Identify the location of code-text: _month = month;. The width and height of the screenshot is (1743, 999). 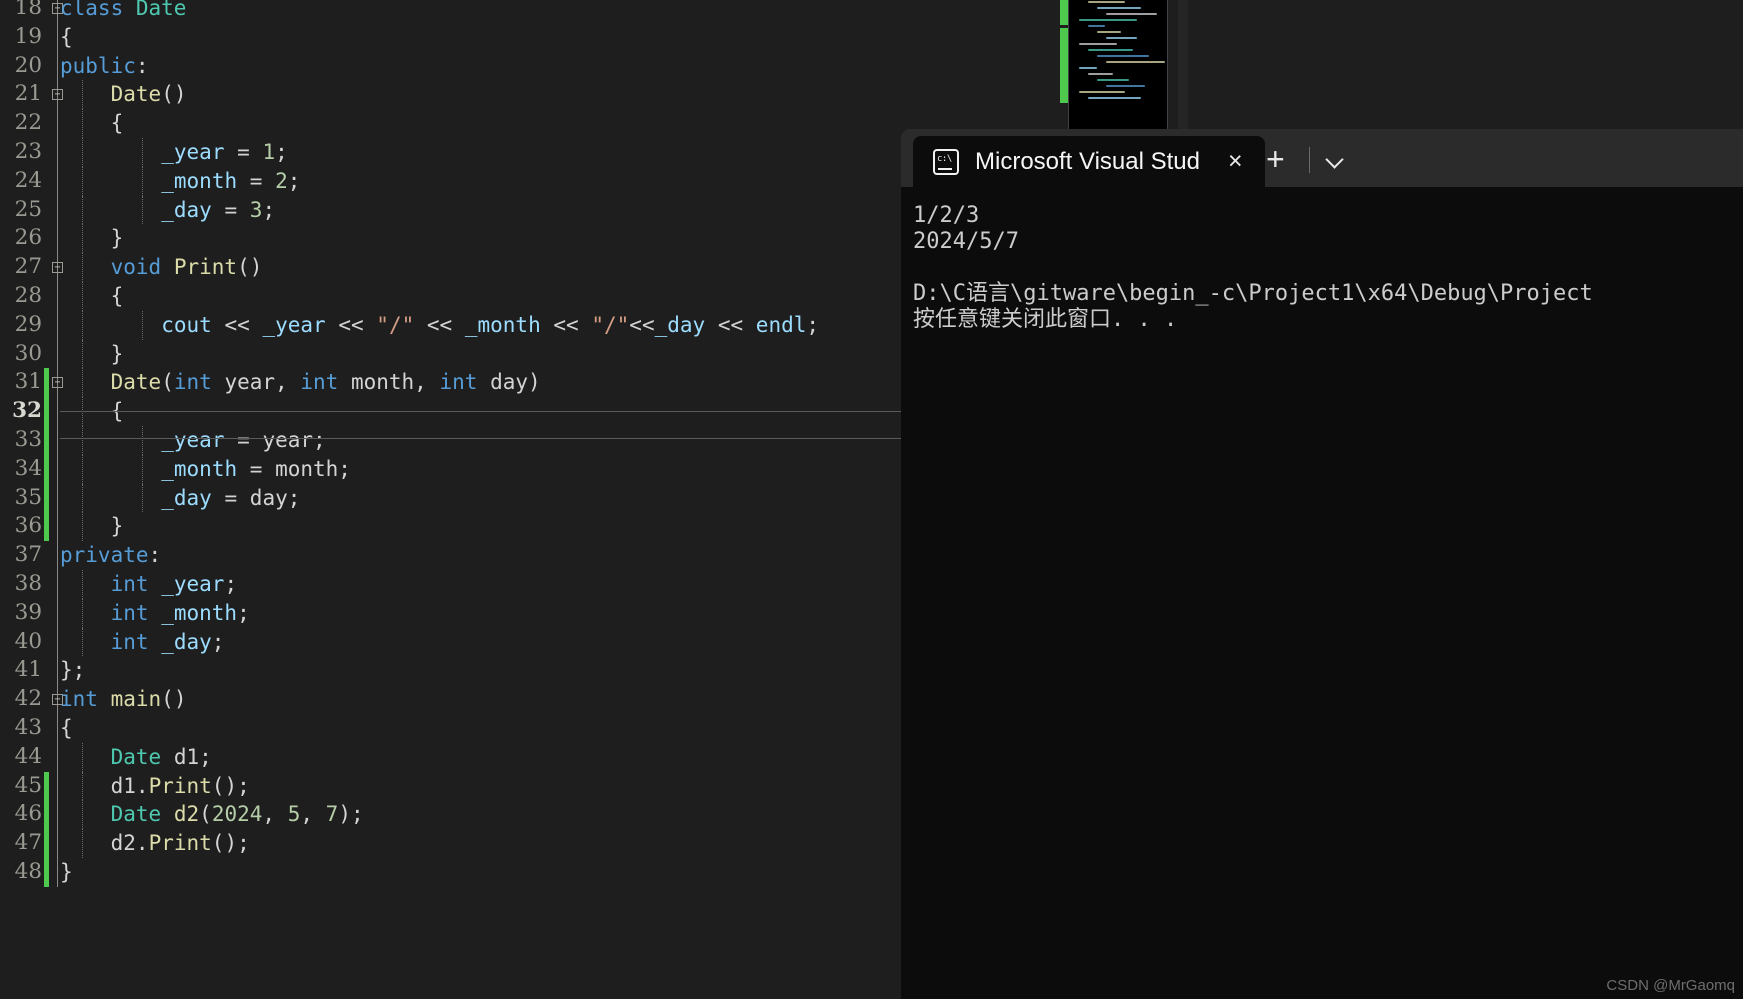
(256, 468).